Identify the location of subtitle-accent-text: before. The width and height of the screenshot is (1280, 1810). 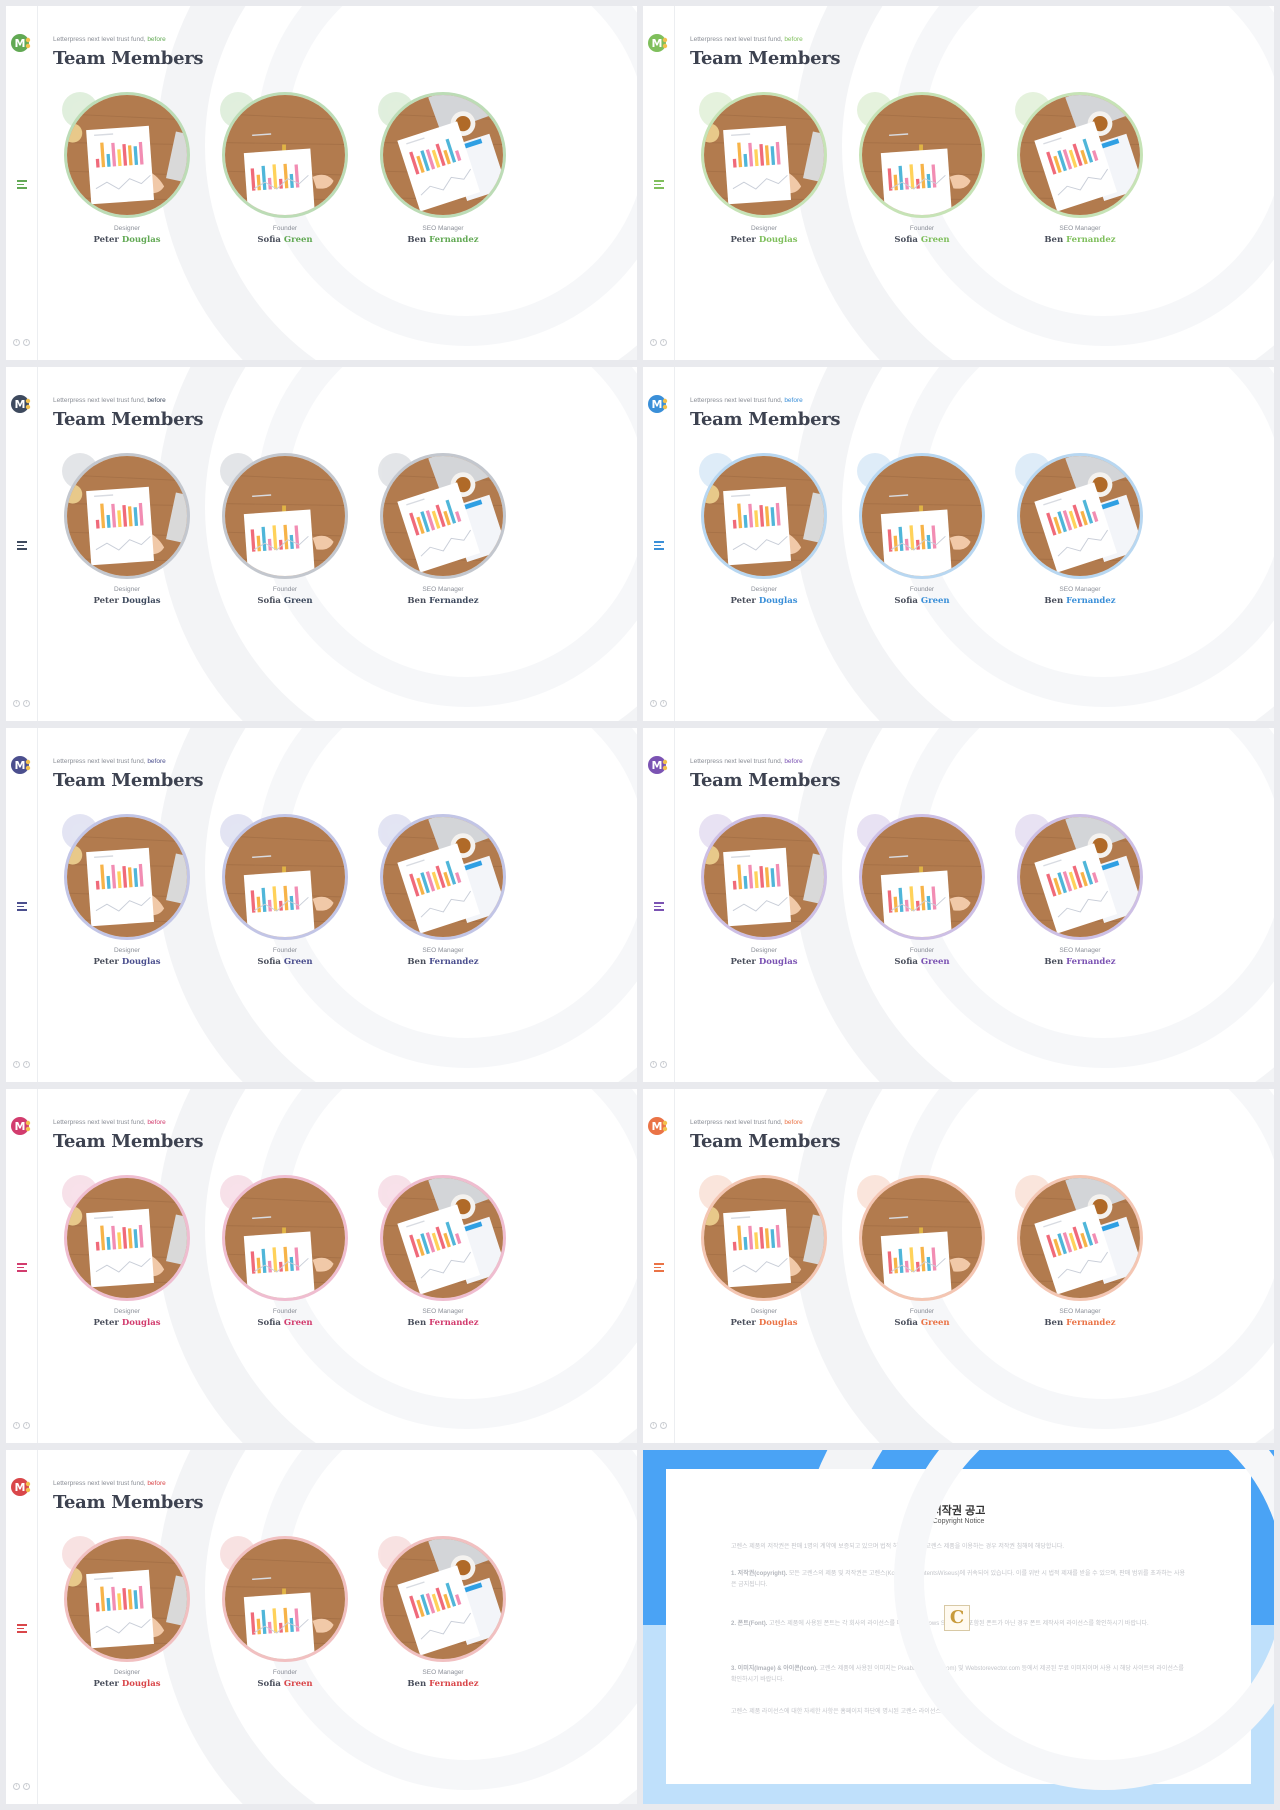
(793, 1122).